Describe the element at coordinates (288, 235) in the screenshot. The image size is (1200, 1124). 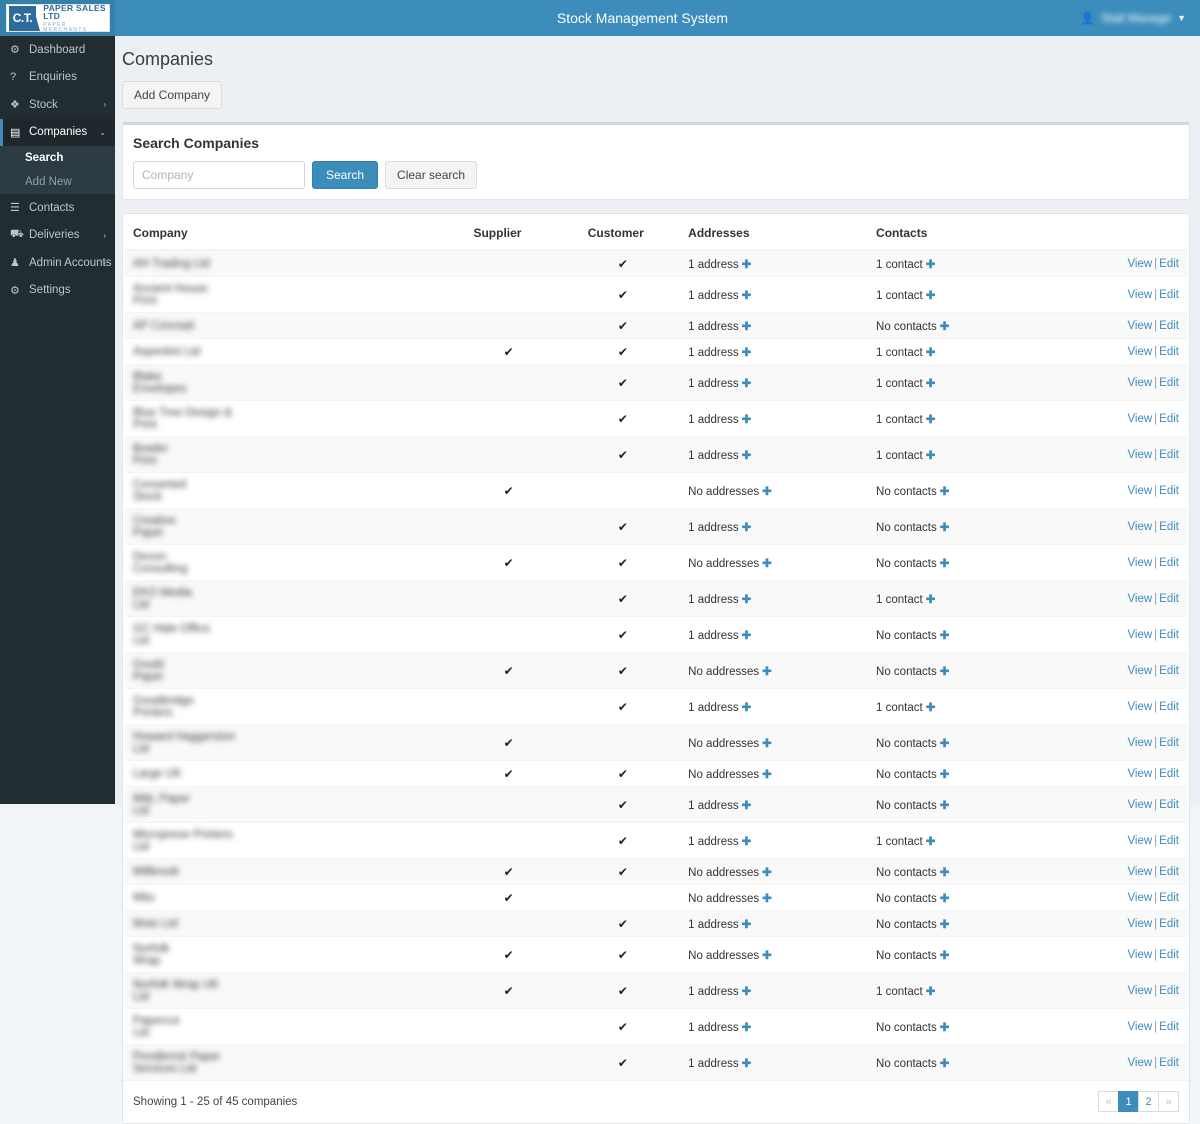
I see `column-header-company: Company` at that location.